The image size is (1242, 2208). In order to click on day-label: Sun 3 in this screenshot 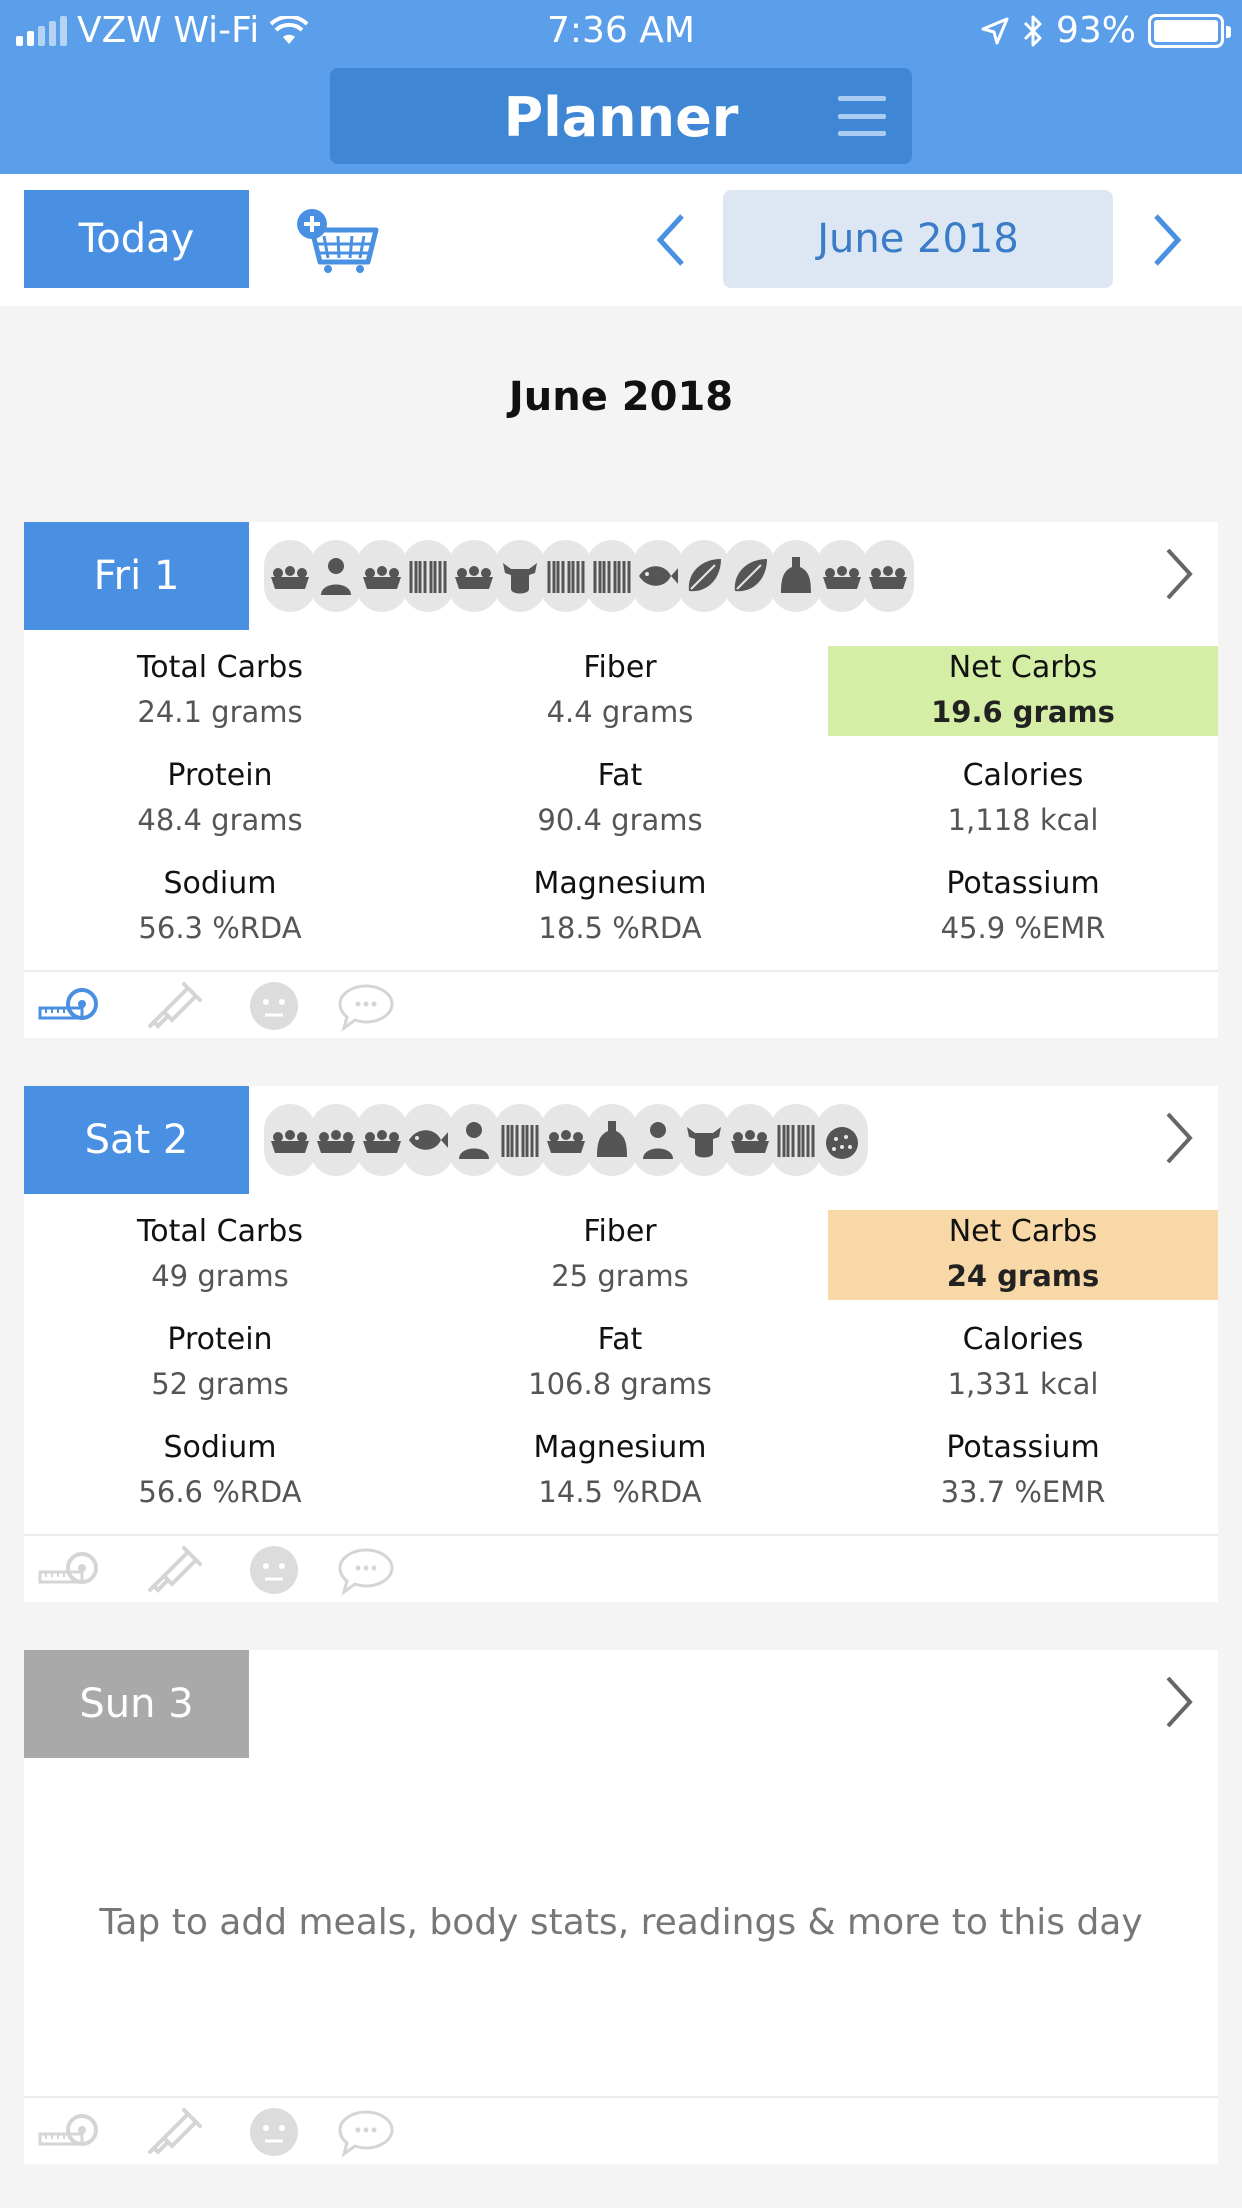, I will do `click(136, 1704)`.